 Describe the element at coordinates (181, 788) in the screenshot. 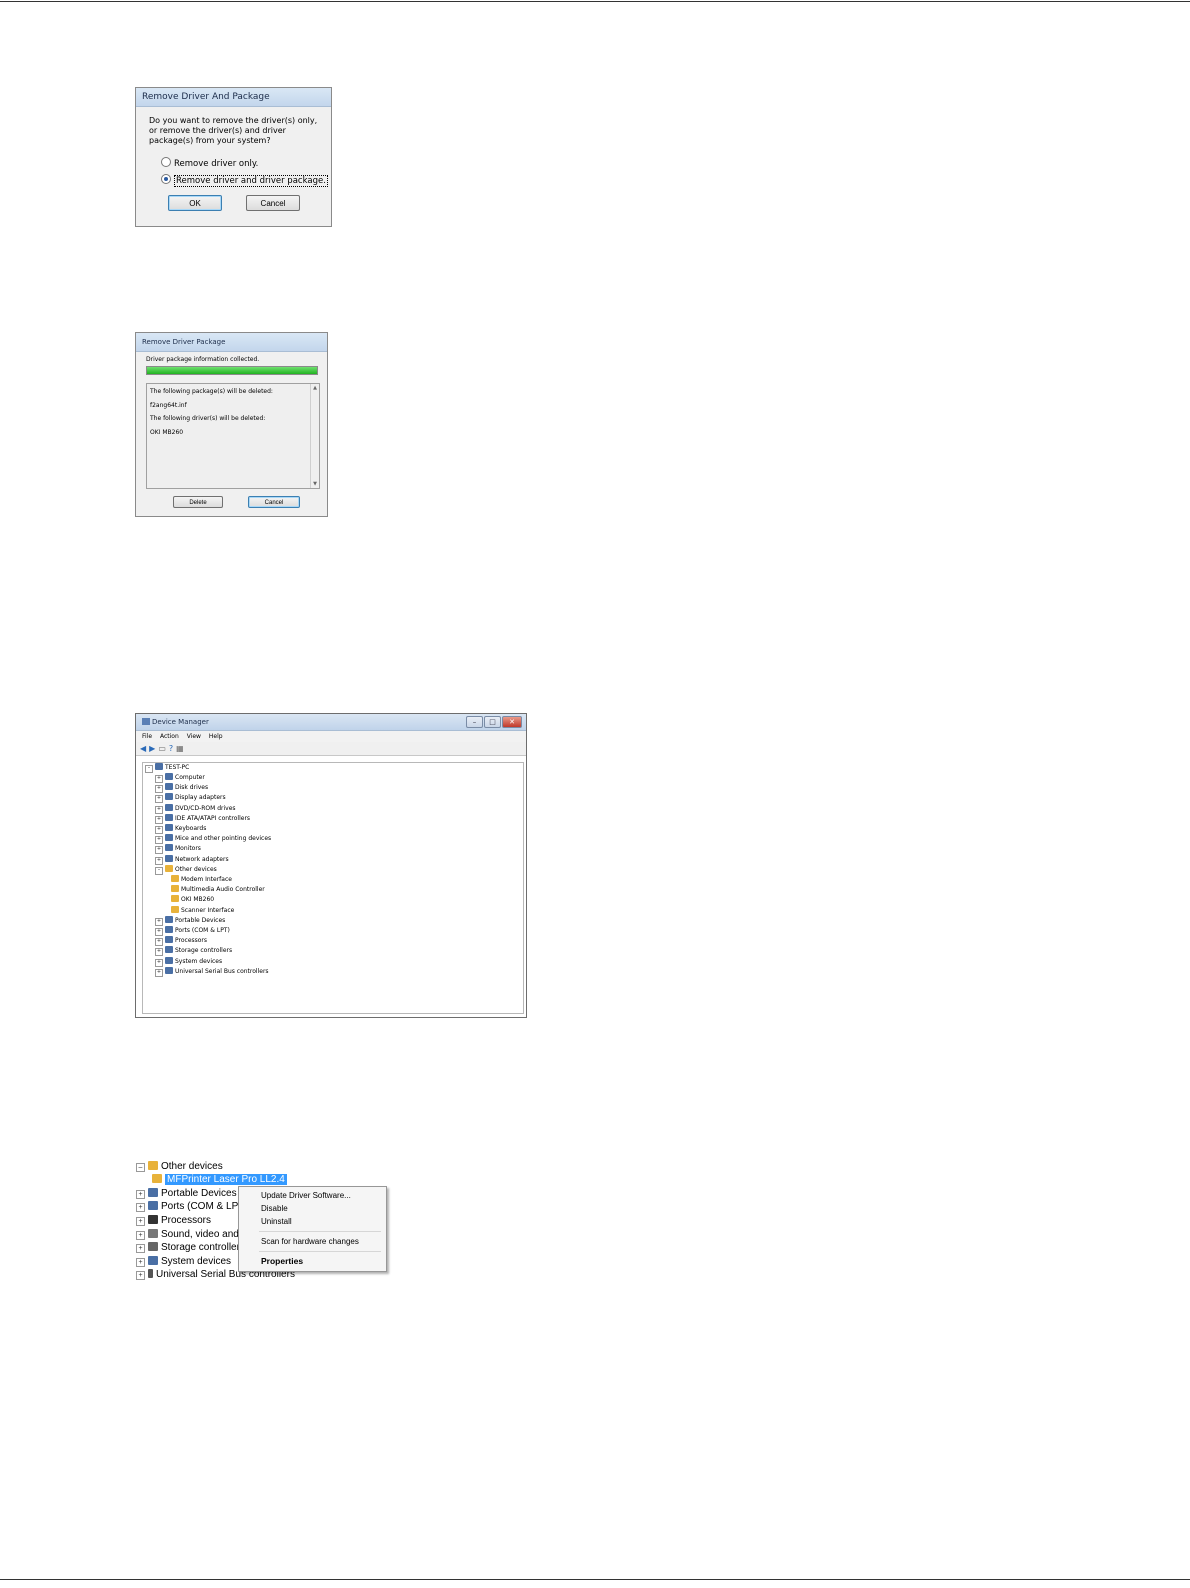

I see `tree-item: + Disk drives` at that location.